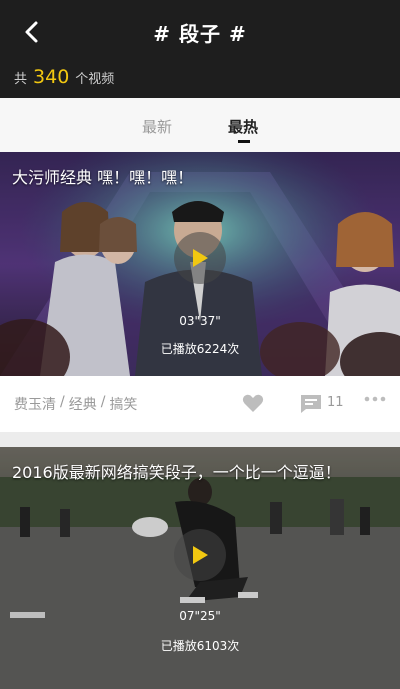 The height and width of the screenshot is (689, 400). What do you see at coordinates (253, 403) in the screenshot?
I see `heart-icon` at bounding box center [253, 403].